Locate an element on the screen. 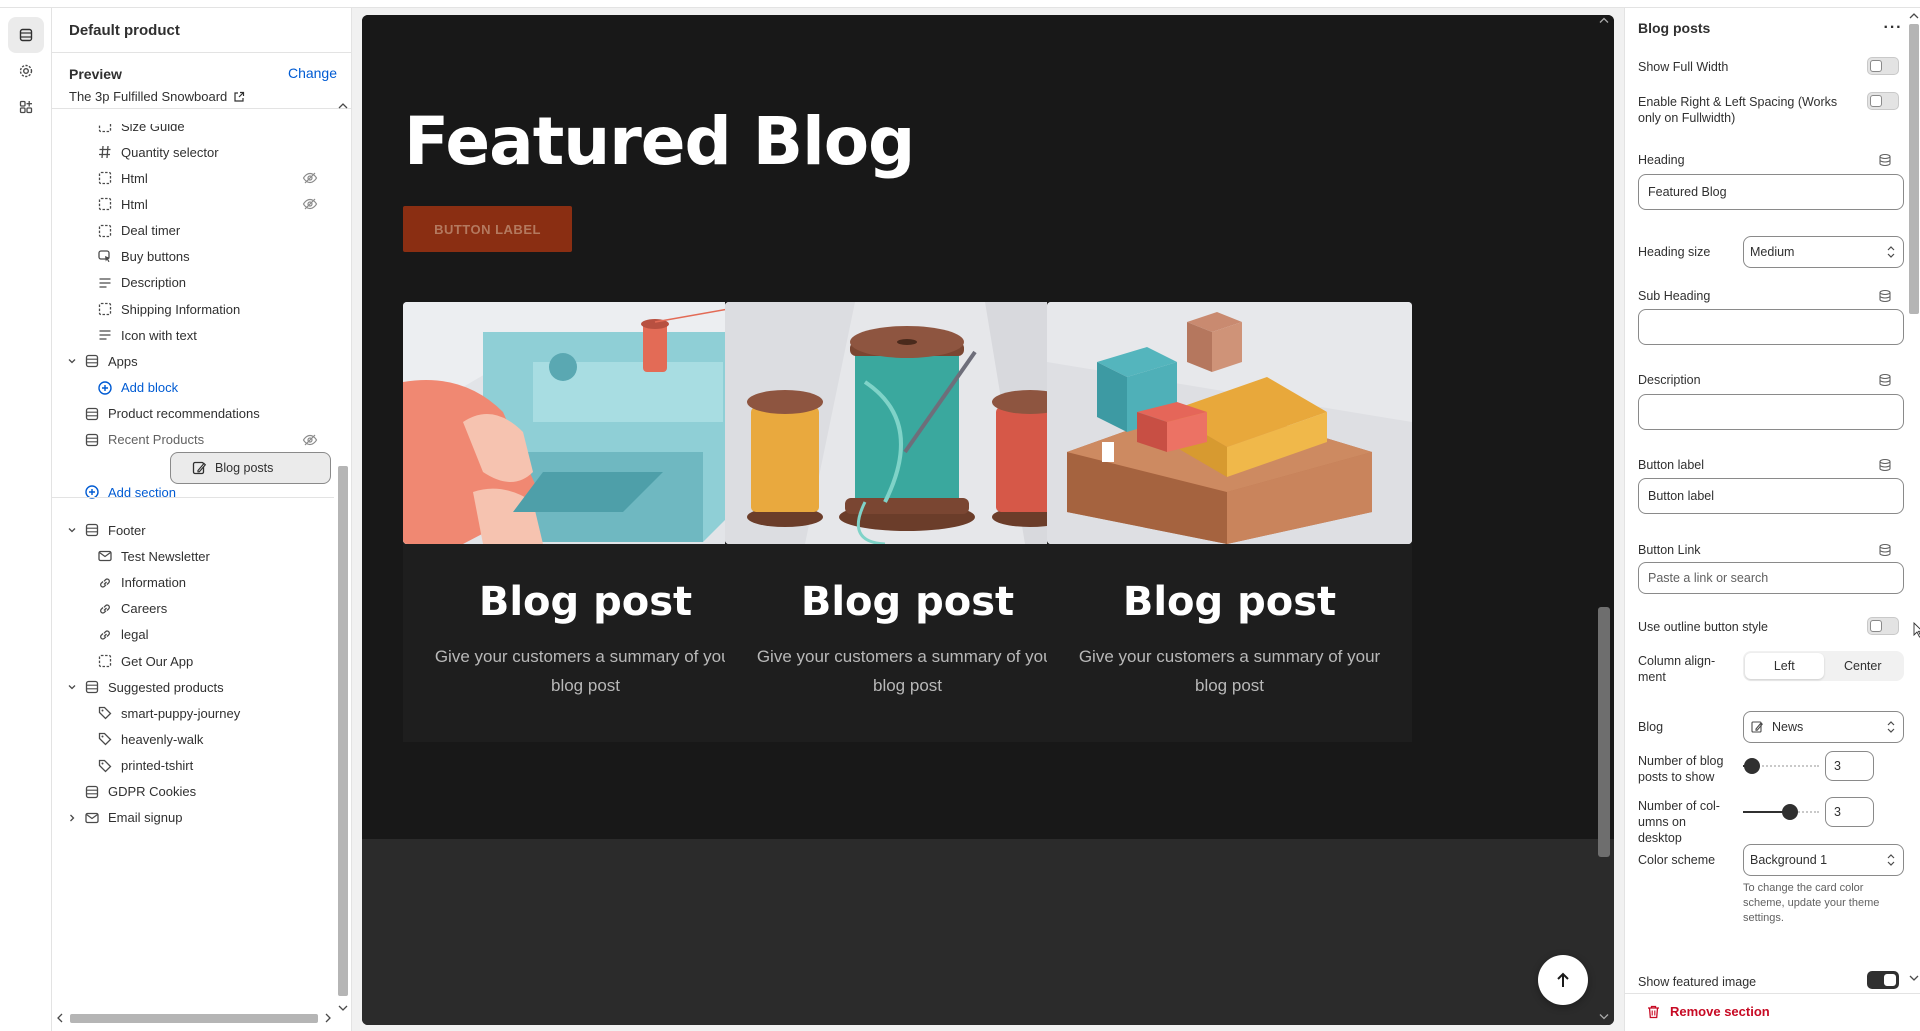 The height and width of the screenshot is (1031, 1920). tree-item-smart-puppy-journey: smart-puppy-journey is located at coordinates (195, 713).